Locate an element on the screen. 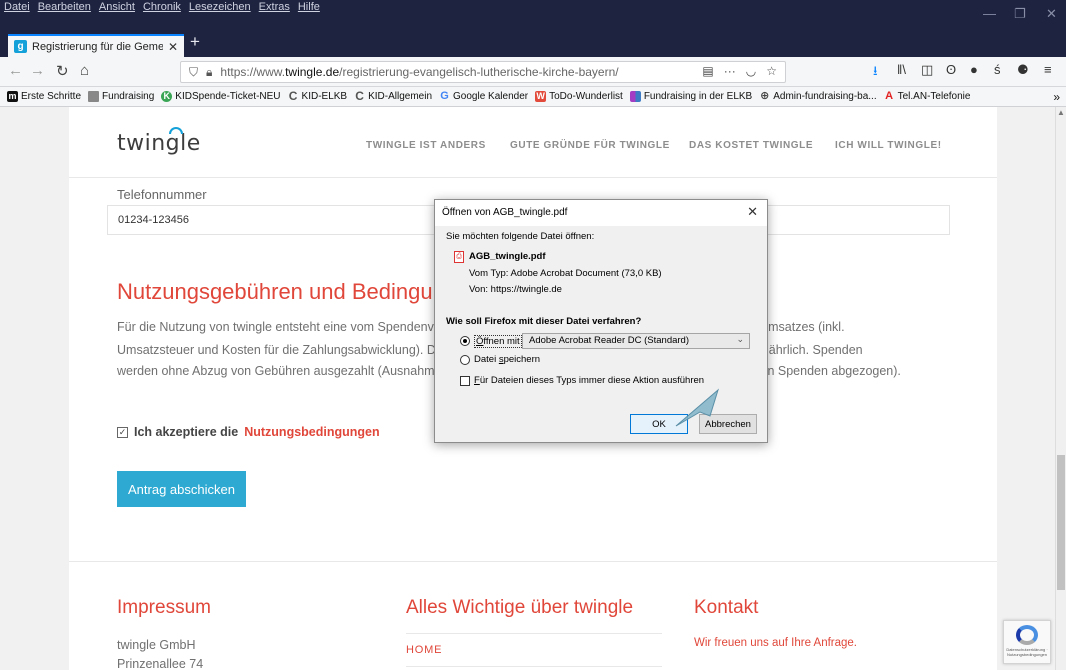 This screenshot has height=670, width=1066. dialog-close-icon: ✕ is located at coordinates (752, 212).